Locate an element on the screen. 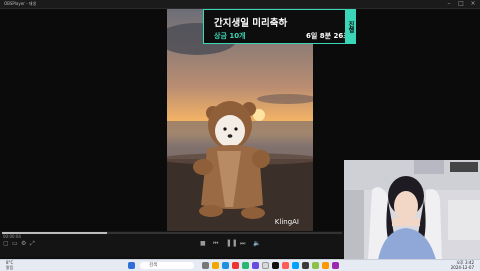  overlay-badge: 진행 is located at coordinates (350, 26).